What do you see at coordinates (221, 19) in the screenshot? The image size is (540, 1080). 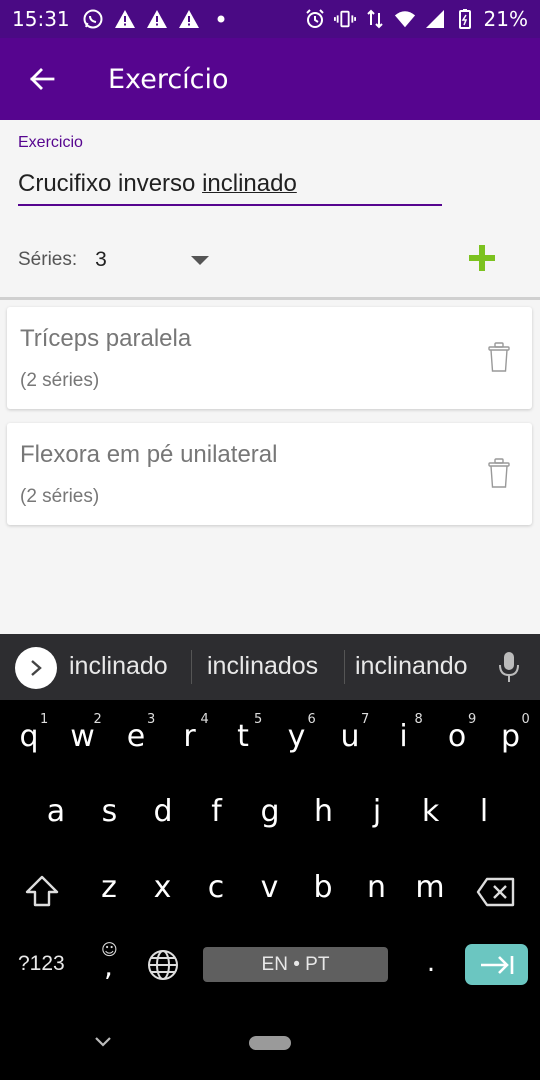 I see `dot-icon` at bounding box center [221, 19].